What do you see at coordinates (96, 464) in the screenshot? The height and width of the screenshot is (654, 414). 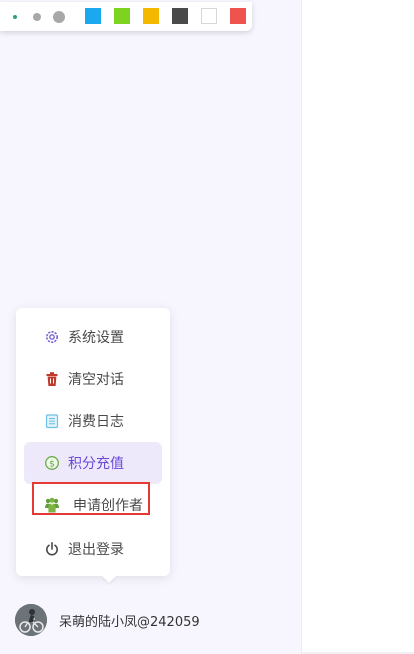 I see `menu-item-label: 积分充值` at bounding box center [96, 464].